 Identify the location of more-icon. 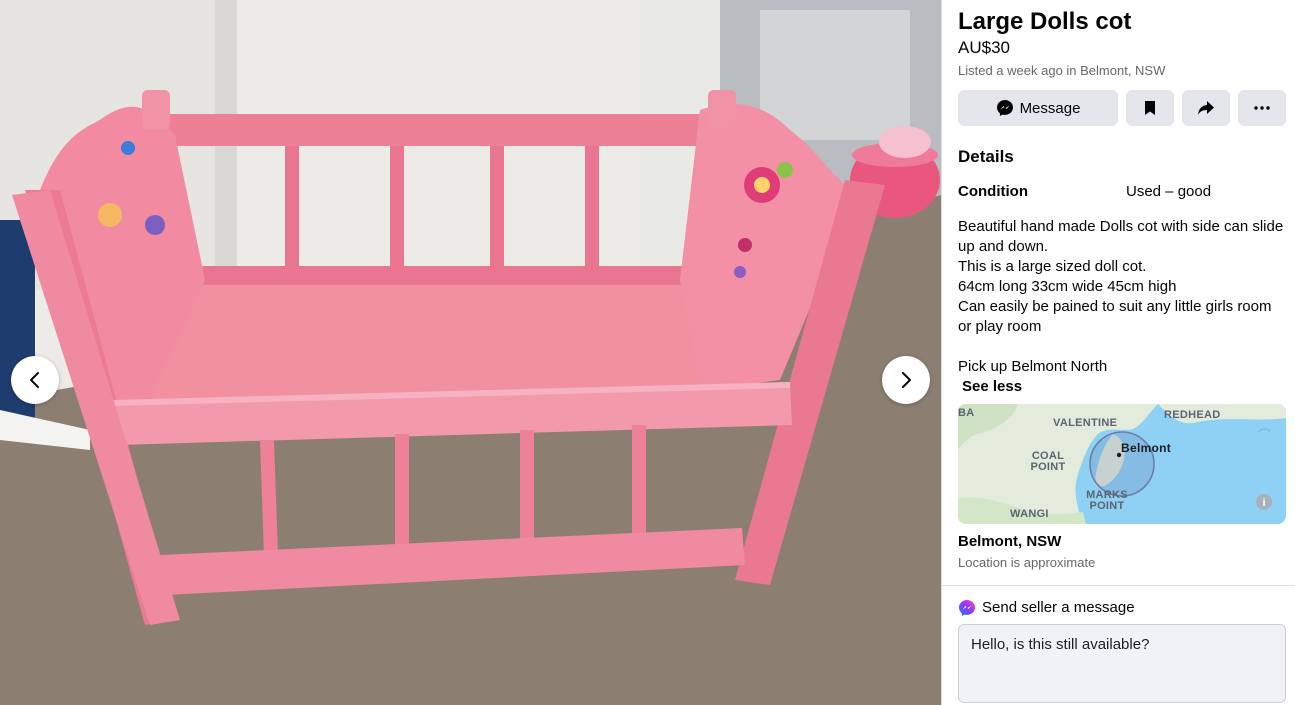
(1262, 108).